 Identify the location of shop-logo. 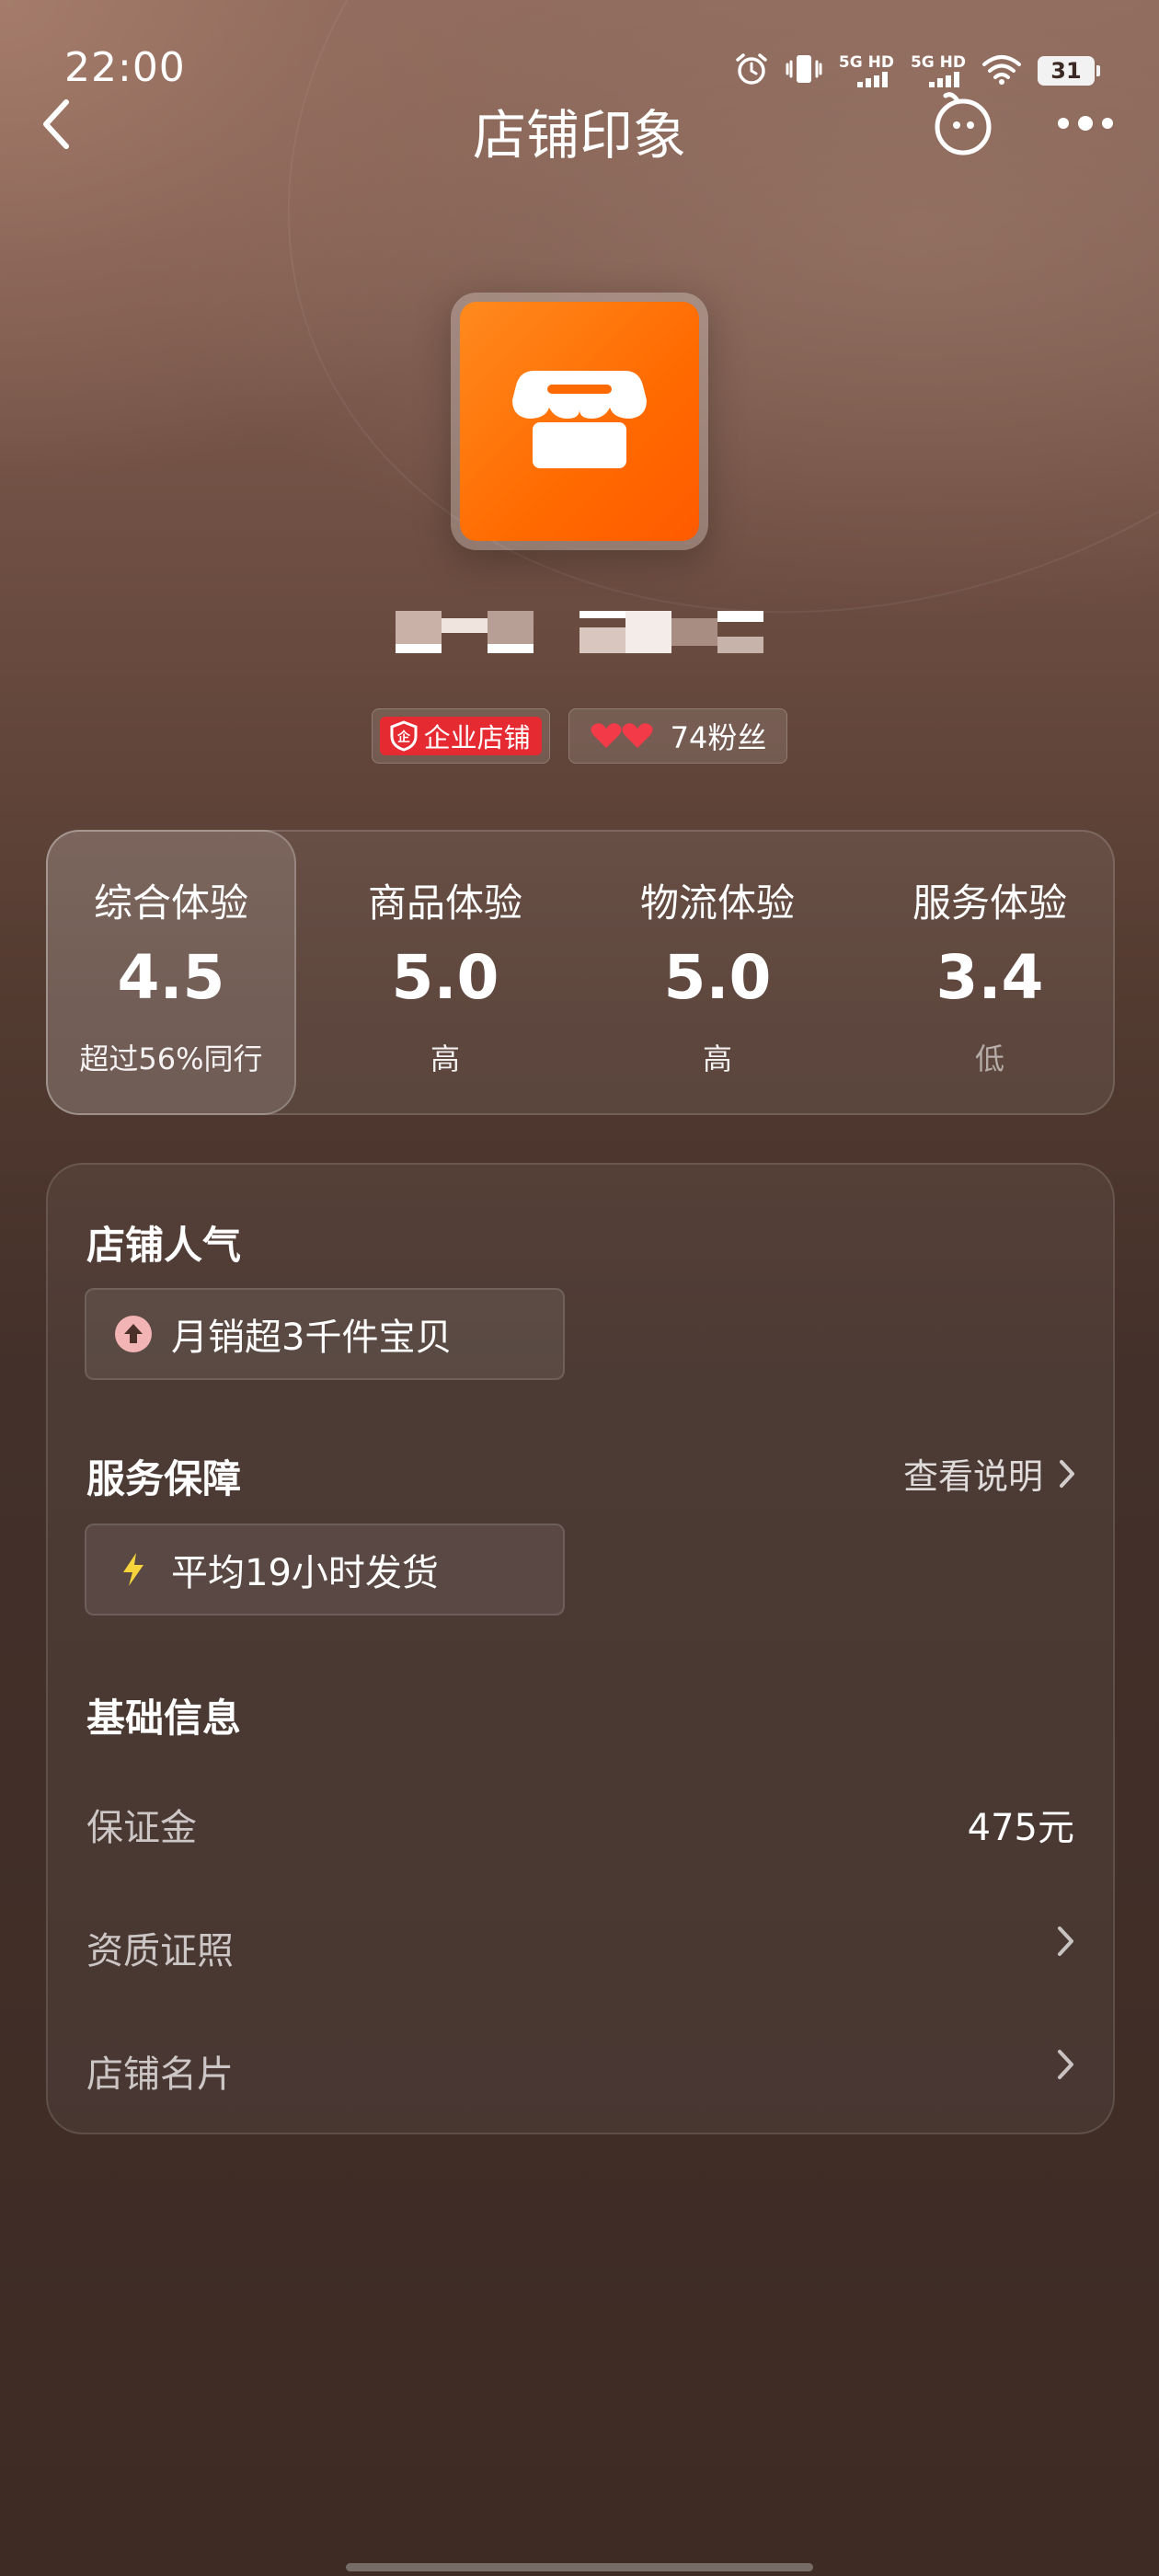
(579, 421).